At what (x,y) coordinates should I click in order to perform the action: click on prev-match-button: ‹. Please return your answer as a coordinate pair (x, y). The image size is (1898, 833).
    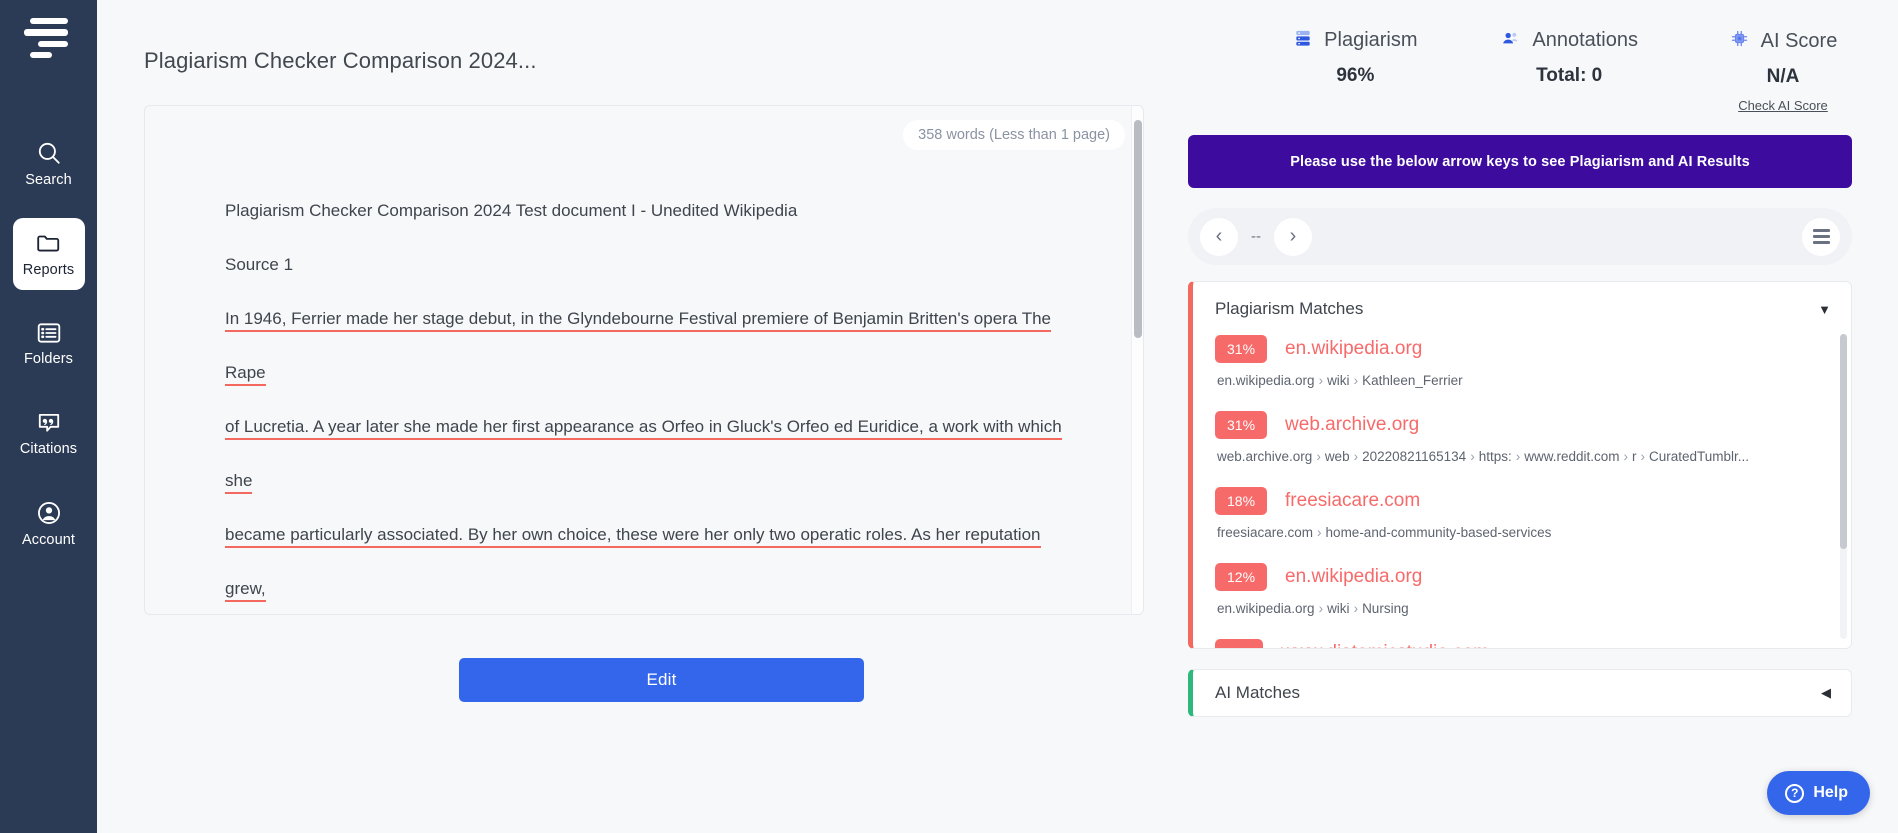
    Looking at the image, I should click on (1219, 236).